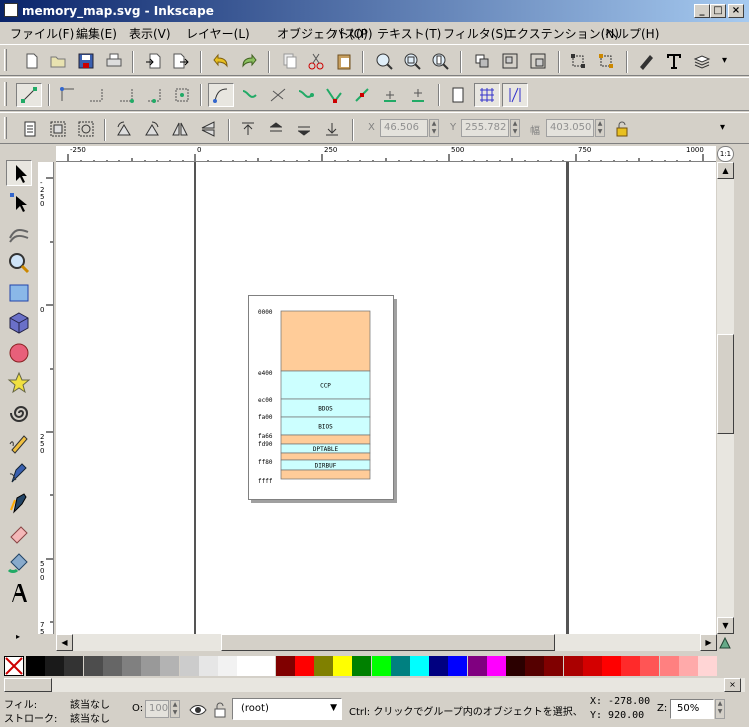  What do you see at coordinates (702, 61) in the screenshot?
I see `layers-icon` at bounding box center [702, 61].